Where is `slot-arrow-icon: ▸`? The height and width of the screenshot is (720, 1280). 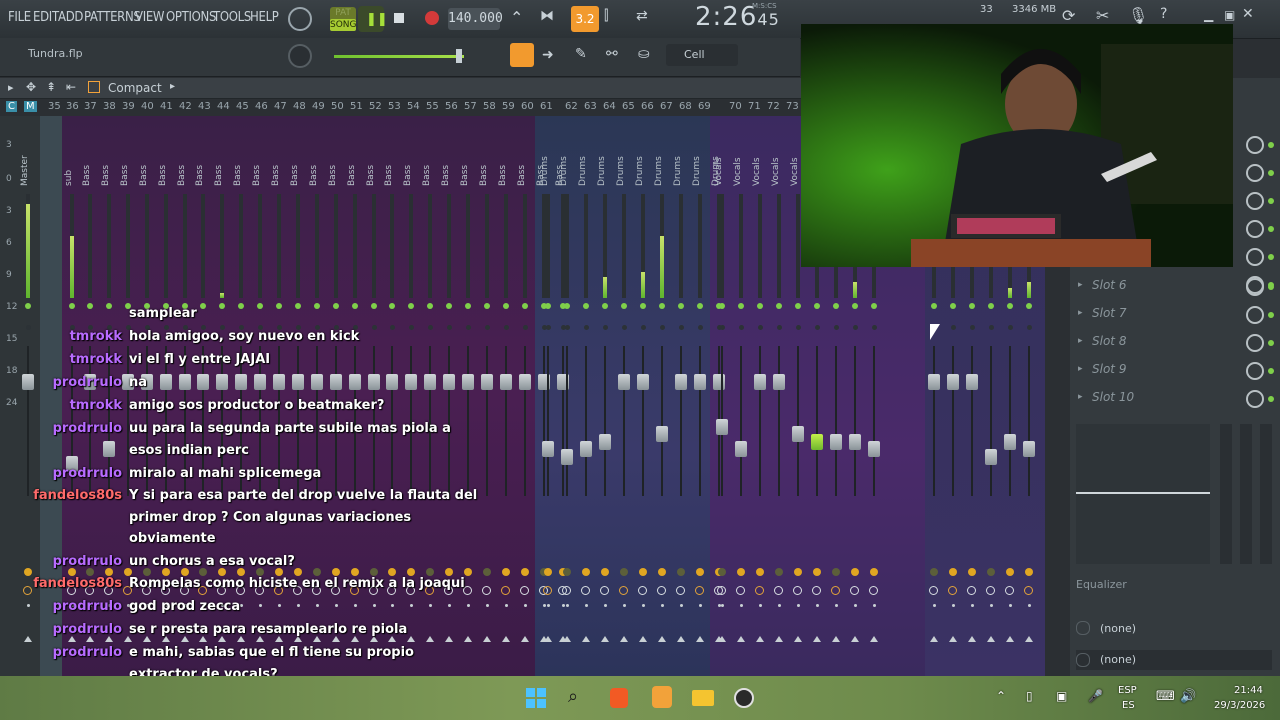
slot-arrow-icon: ▸ is located at coordinates (1080, 341).